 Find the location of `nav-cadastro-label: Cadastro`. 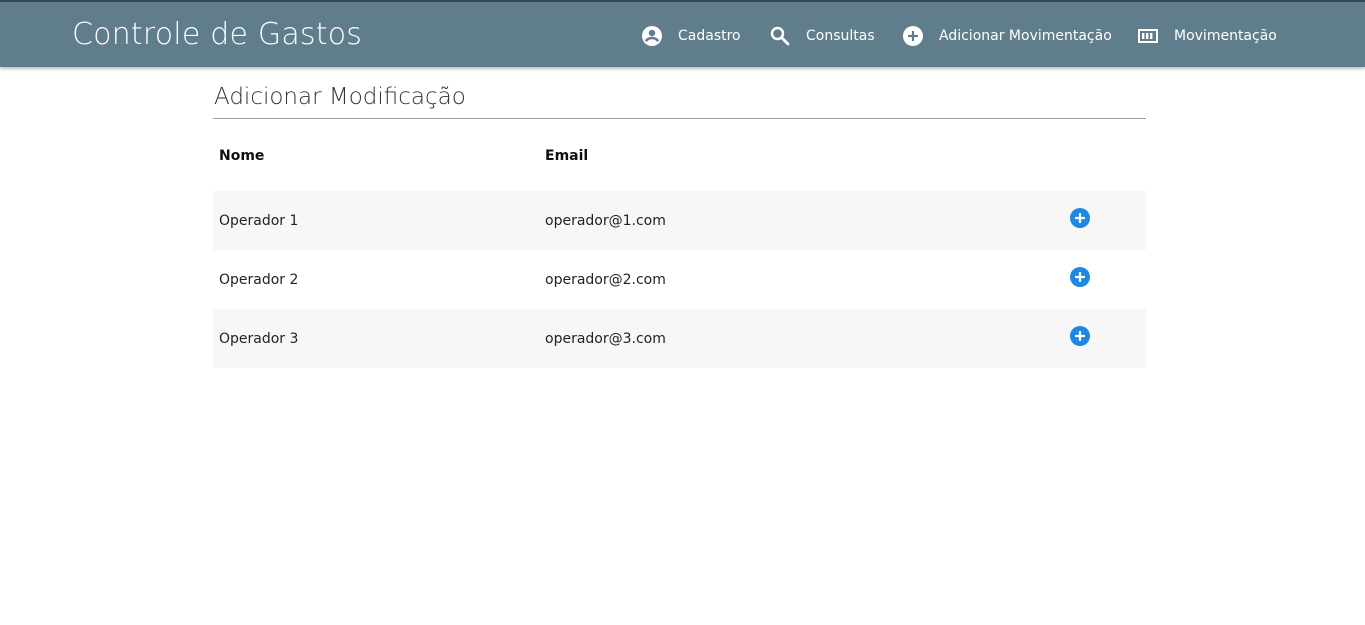

nav-cadastro-label: Cadastro is located at coordinates (709, 36).